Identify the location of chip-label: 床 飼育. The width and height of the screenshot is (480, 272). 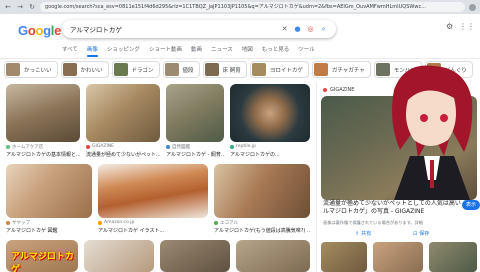
(231, 70).